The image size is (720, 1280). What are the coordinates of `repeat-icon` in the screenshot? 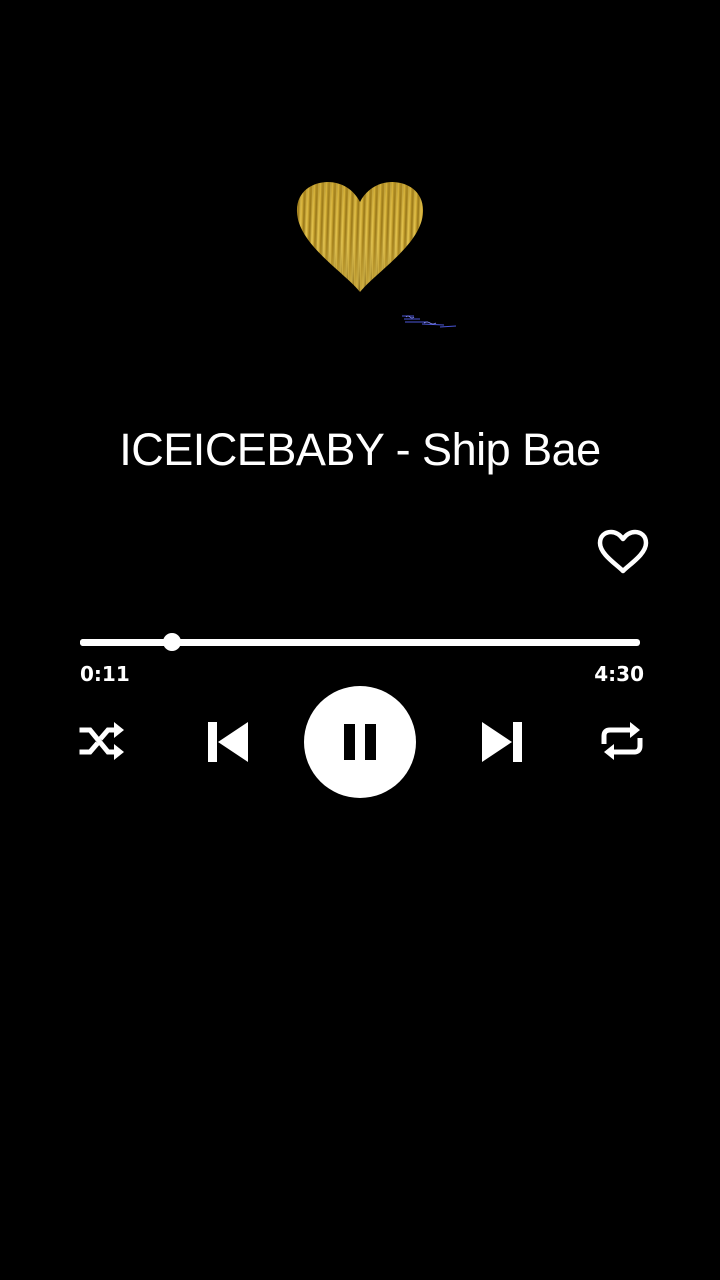 It's located at (622, 741).